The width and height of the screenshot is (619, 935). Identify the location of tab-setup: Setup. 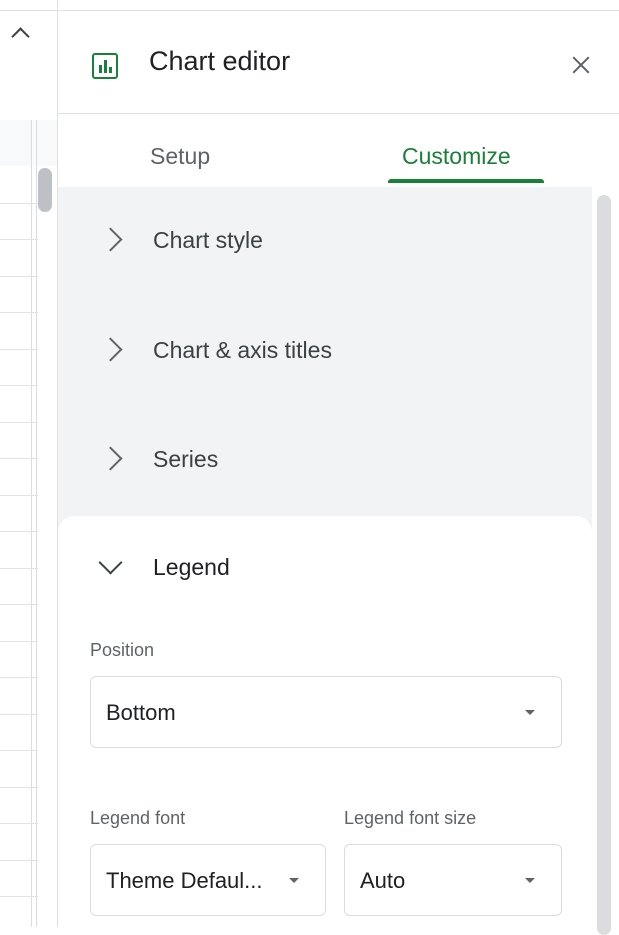
(180, 156).